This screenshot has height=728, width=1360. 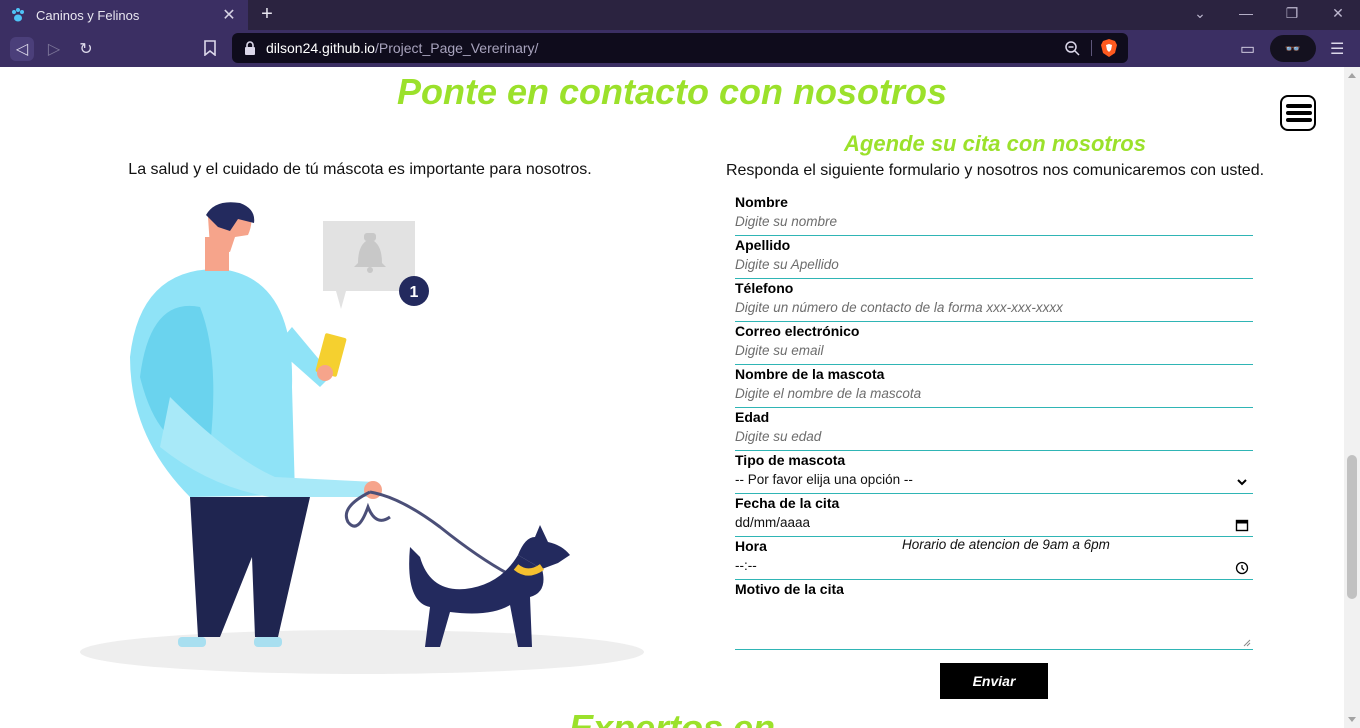 I want to click on field-label: Motivo de la cita, so click(x=789, y=589).